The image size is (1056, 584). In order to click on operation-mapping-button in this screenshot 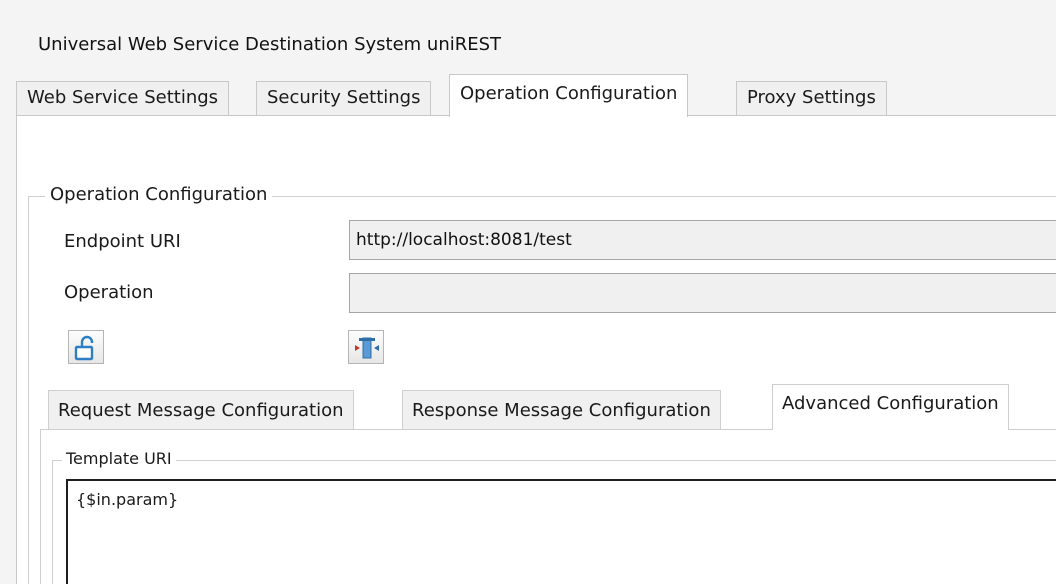, I will do `click(366, 347)`.